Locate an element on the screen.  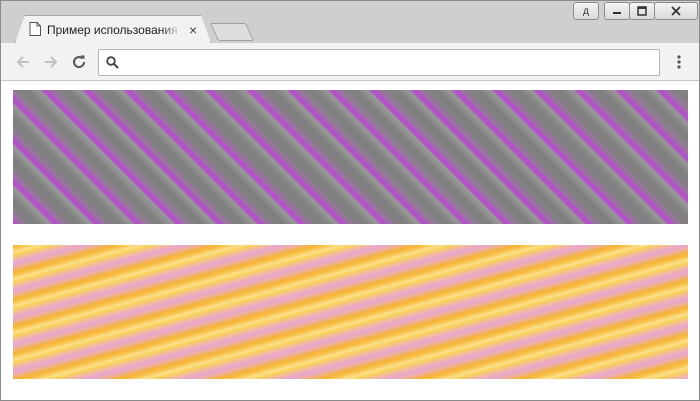
close-icon is located at coordinates (676, 11).